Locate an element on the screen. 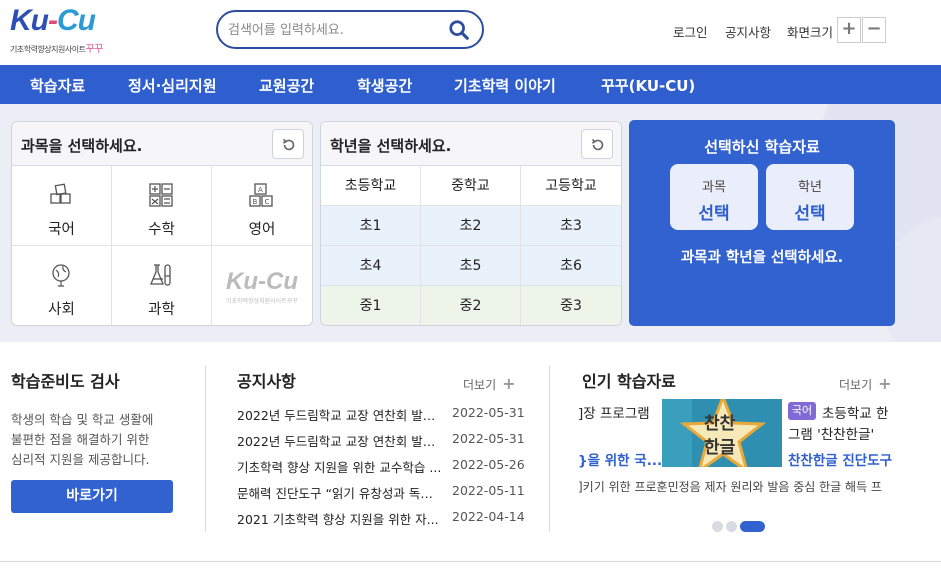  result-message: 과목과 학년을 선택하세요. is located at coordinates (762, 258).